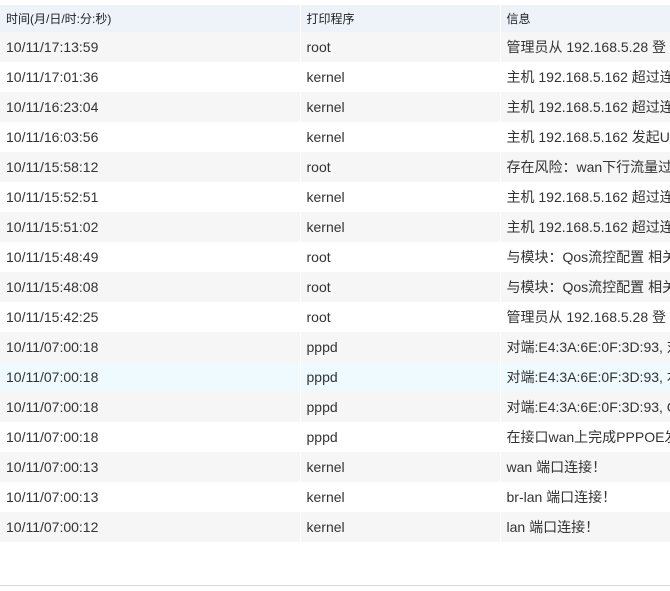  I want to click on cell-time: 10/11/15:58:12, so click(150, 167).